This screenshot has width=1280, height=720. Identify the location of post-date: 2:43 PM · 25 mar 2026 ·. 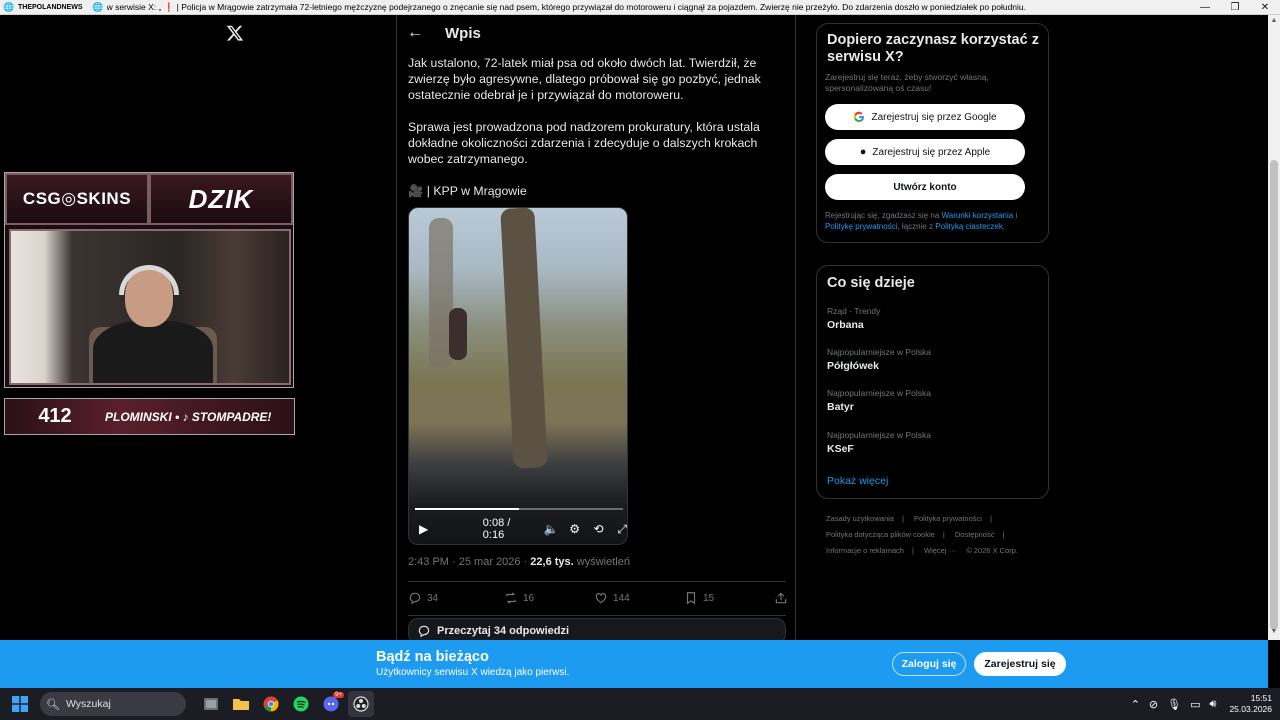
(469, 562).